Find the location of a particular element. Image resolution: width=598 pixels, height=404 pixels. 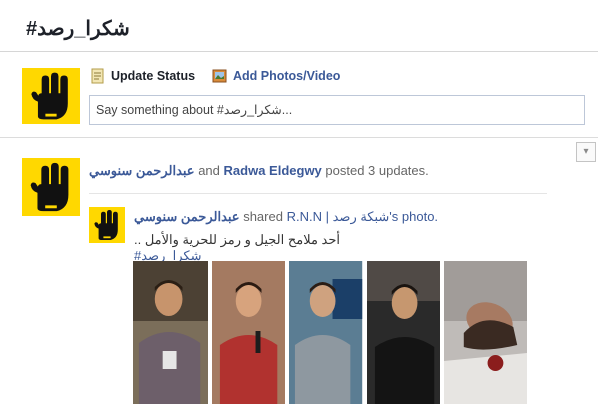

story-connector: and is located at coordinates (209, 170).